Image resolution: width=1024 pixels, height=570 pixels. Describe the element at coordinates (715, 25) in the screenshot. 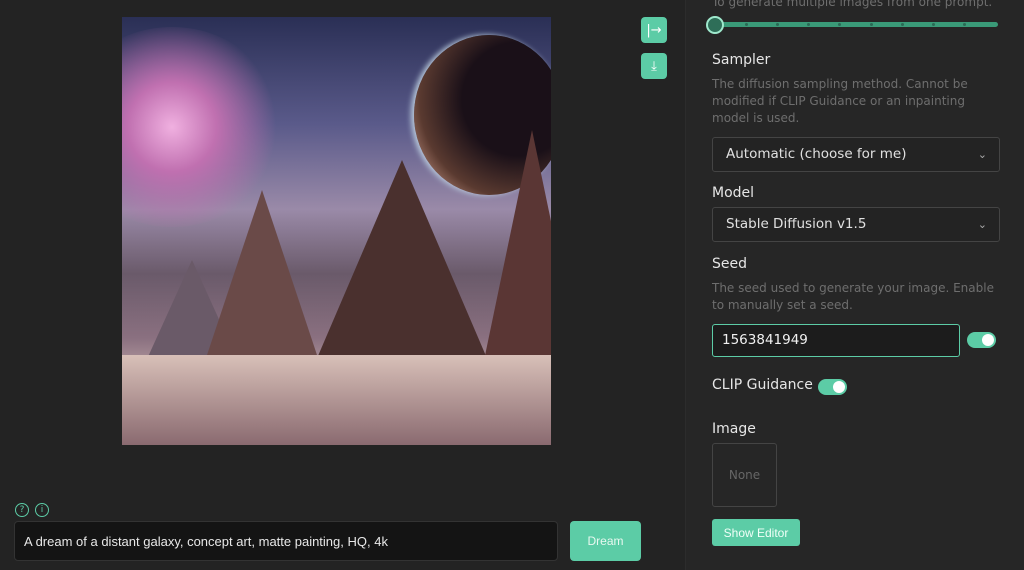

I see `slider-thumb` at that location.